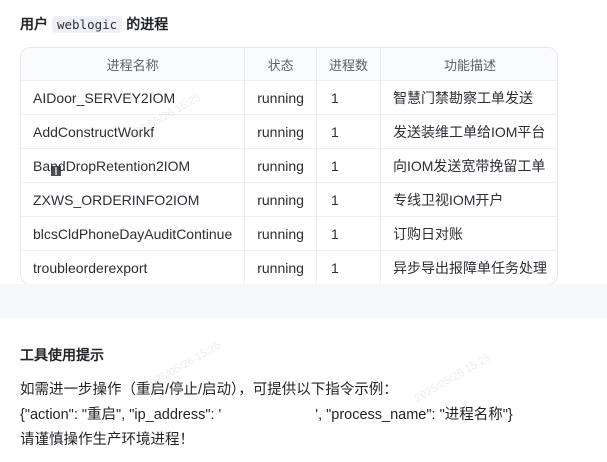 Image resolution: width=607 pixels, height=462 pixels. I want to click on process-name-cell: blcsCldPhoneDayAuditContinue, so click(133, 233).